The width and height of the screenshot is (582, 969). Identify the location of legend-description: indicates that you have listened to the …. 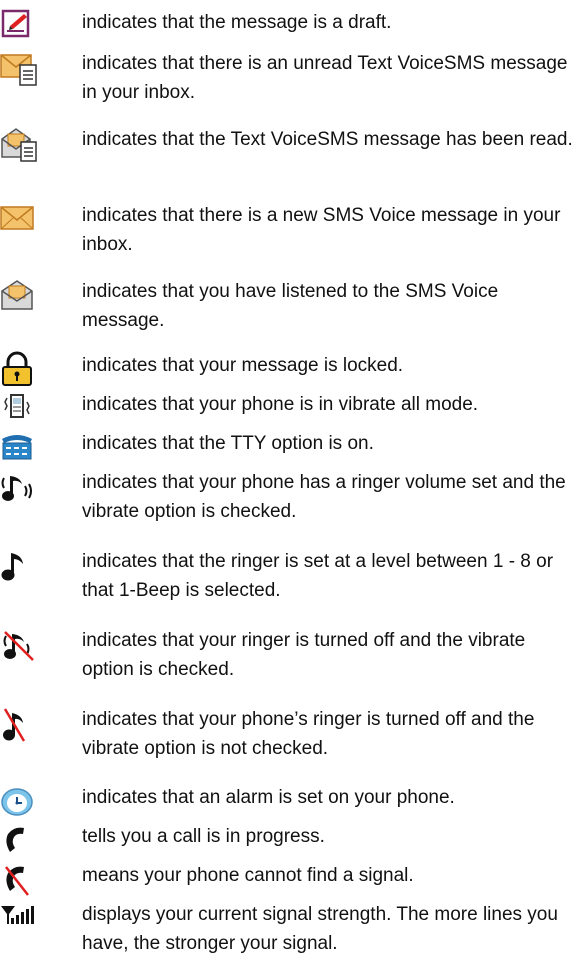
(290, 306).